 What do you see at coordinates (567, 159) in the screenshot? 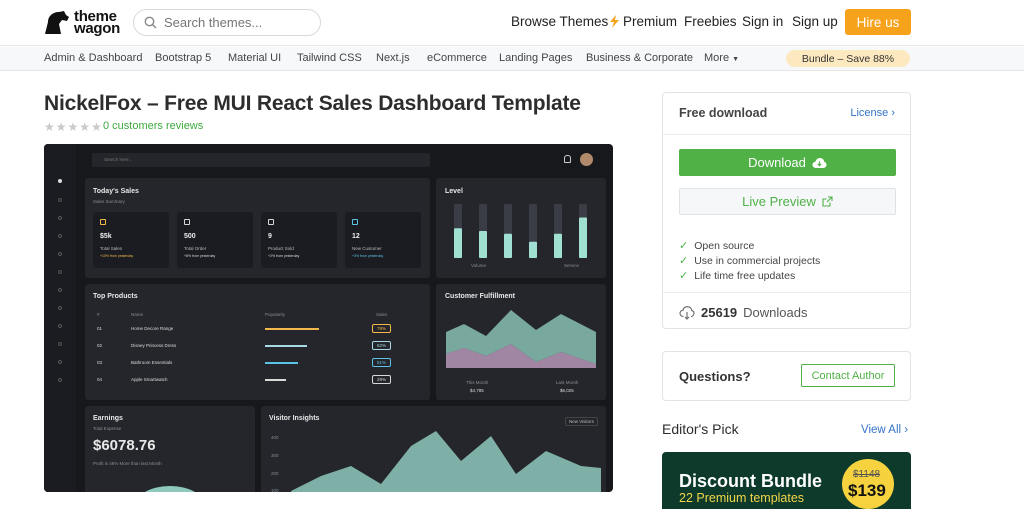
I see `preview-bell-icon` at bounding box center [567, 159].